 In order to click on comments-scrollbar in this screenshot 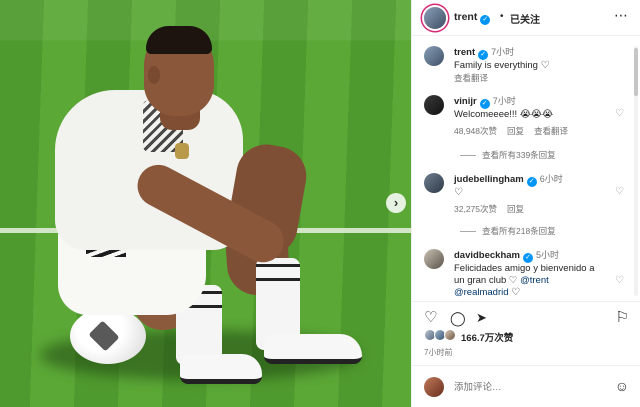, I will do `click(636, 171)`.